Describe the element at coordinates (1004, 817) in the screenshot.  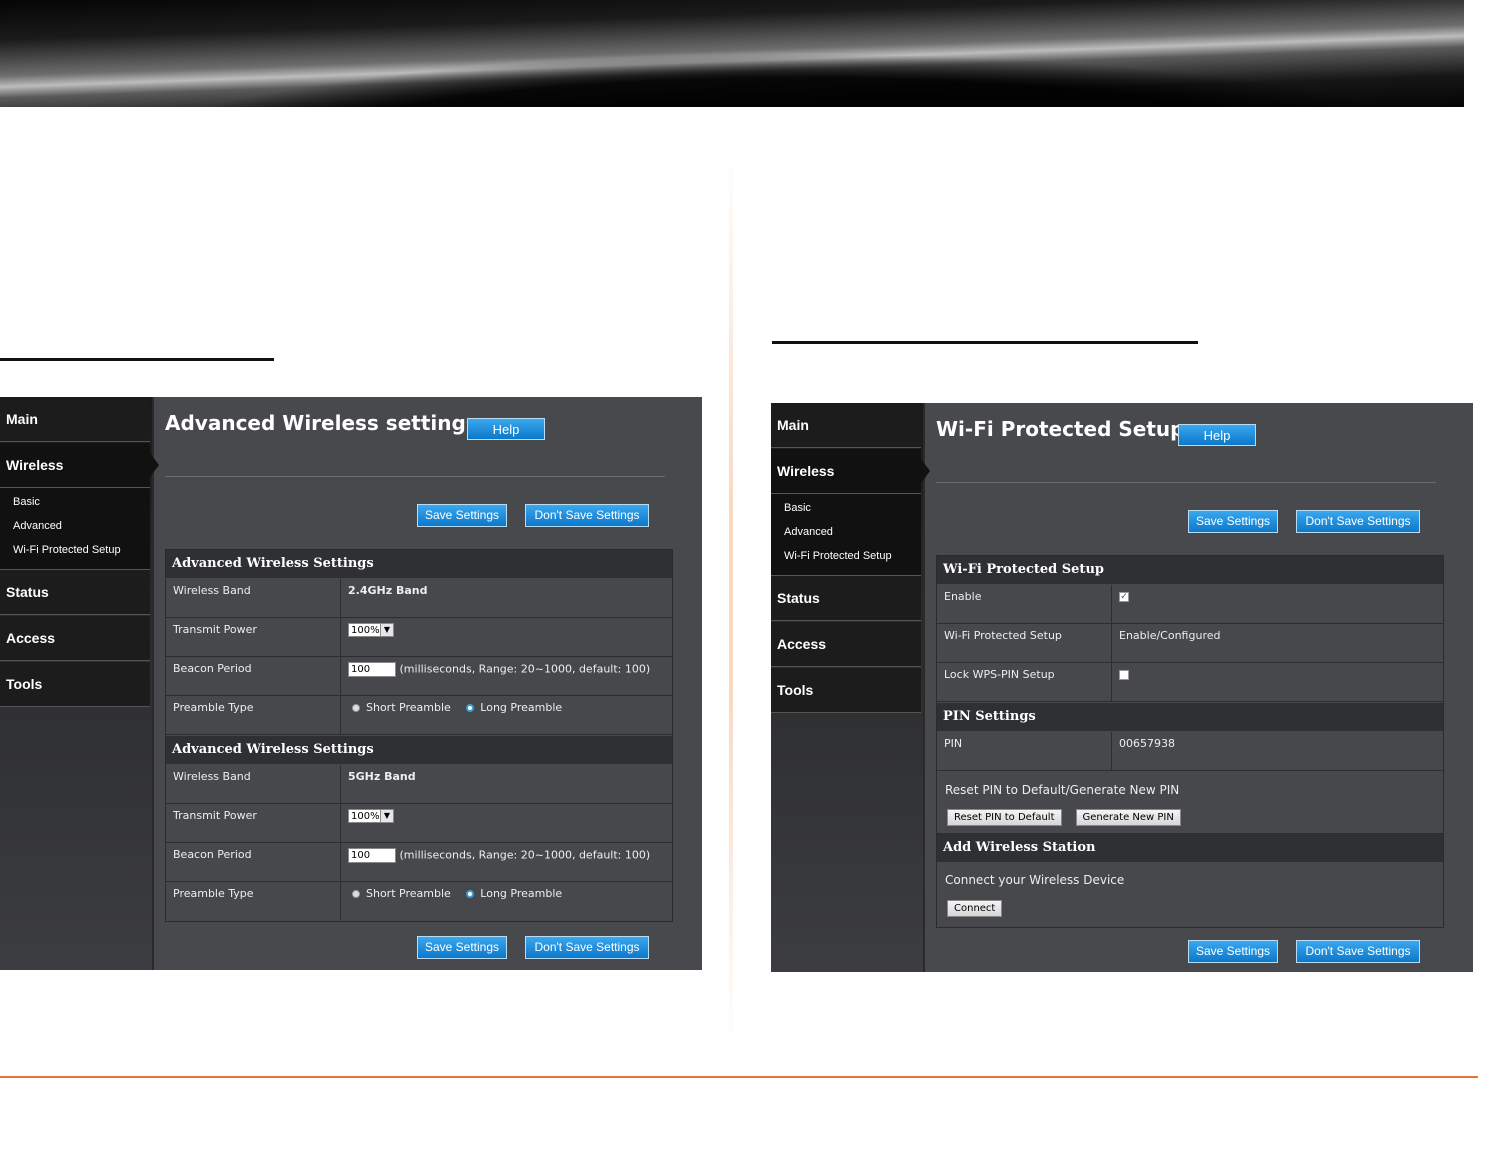
I see `reset-pin-default-button: Reset PIN to Default` at that location.